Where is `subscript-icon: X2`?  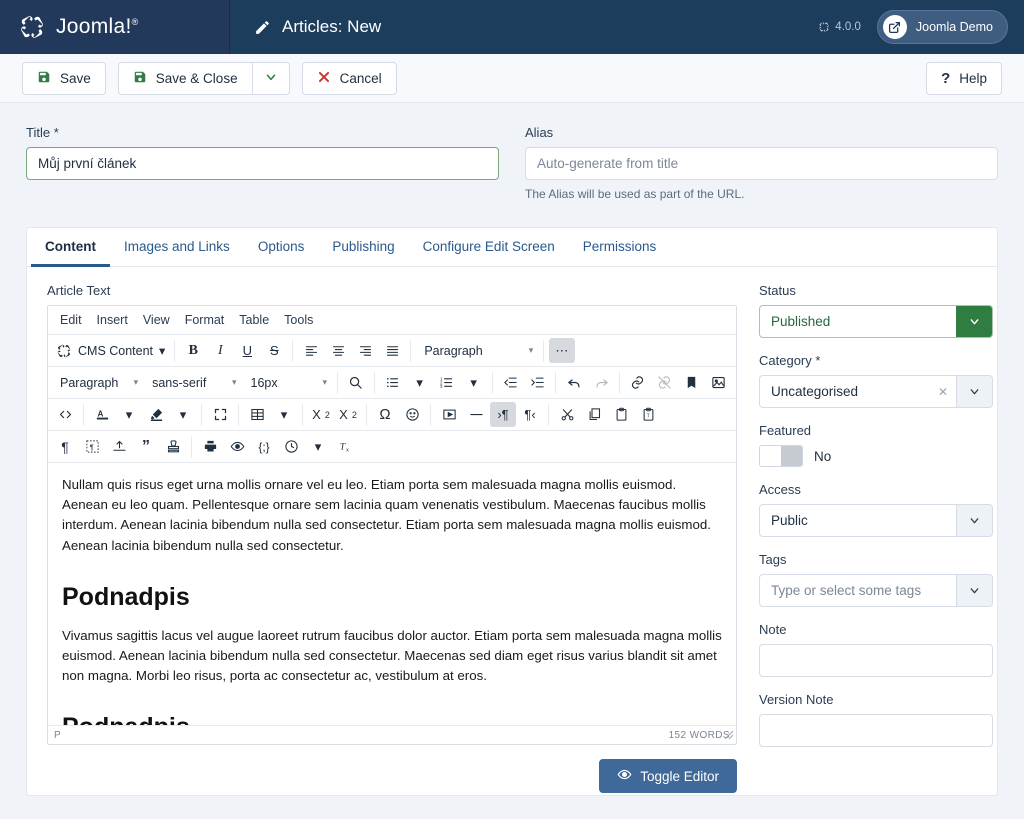
subscript-icon: X2 is located at coordinates (321, 414).